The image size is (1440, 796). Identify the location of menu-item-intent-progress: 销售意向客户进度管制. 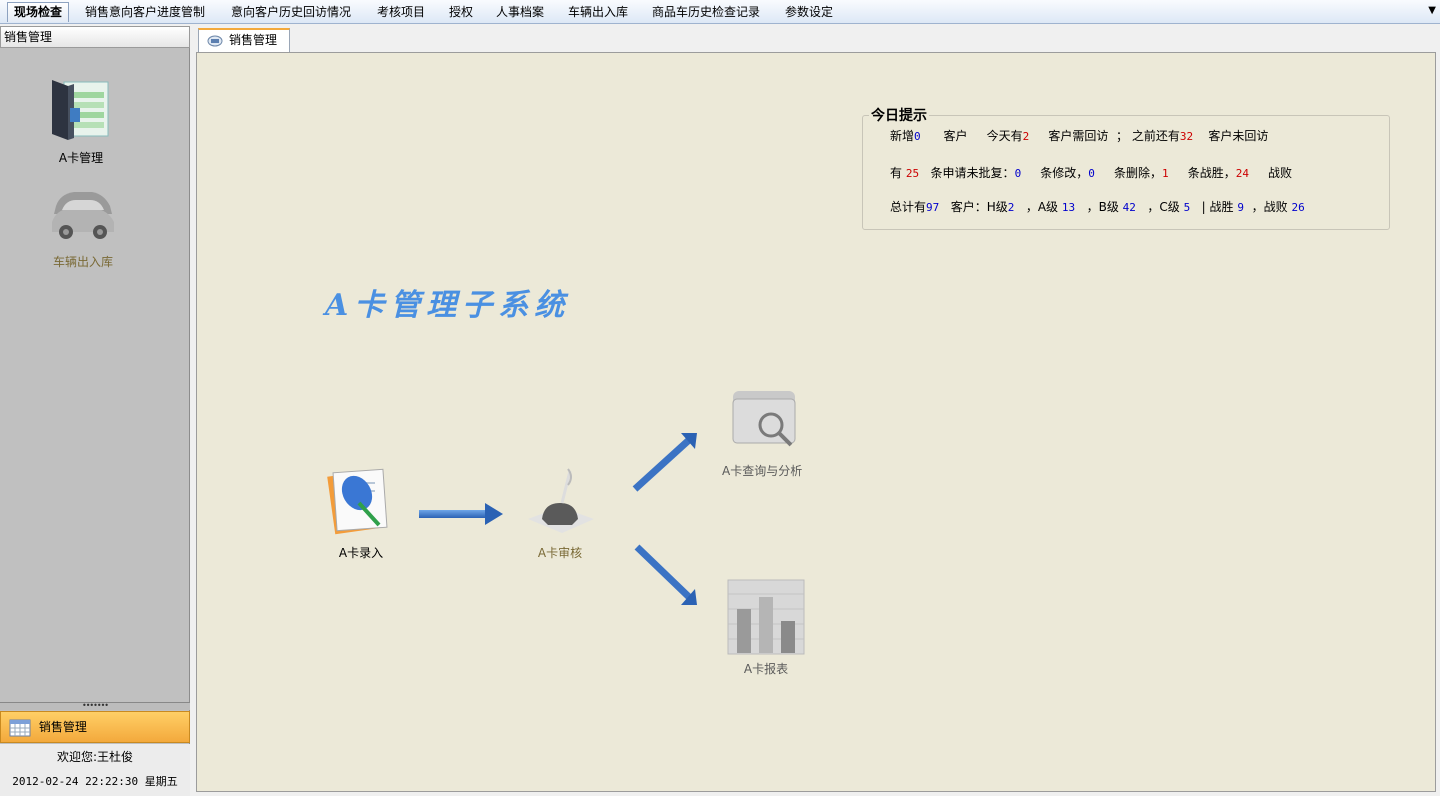
(145, 12).